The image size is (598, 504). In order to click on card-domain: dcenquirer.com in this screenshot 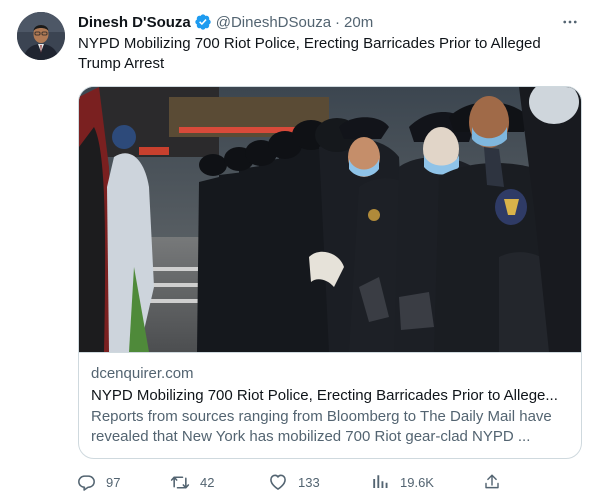, I will do `click(142, 373)`.